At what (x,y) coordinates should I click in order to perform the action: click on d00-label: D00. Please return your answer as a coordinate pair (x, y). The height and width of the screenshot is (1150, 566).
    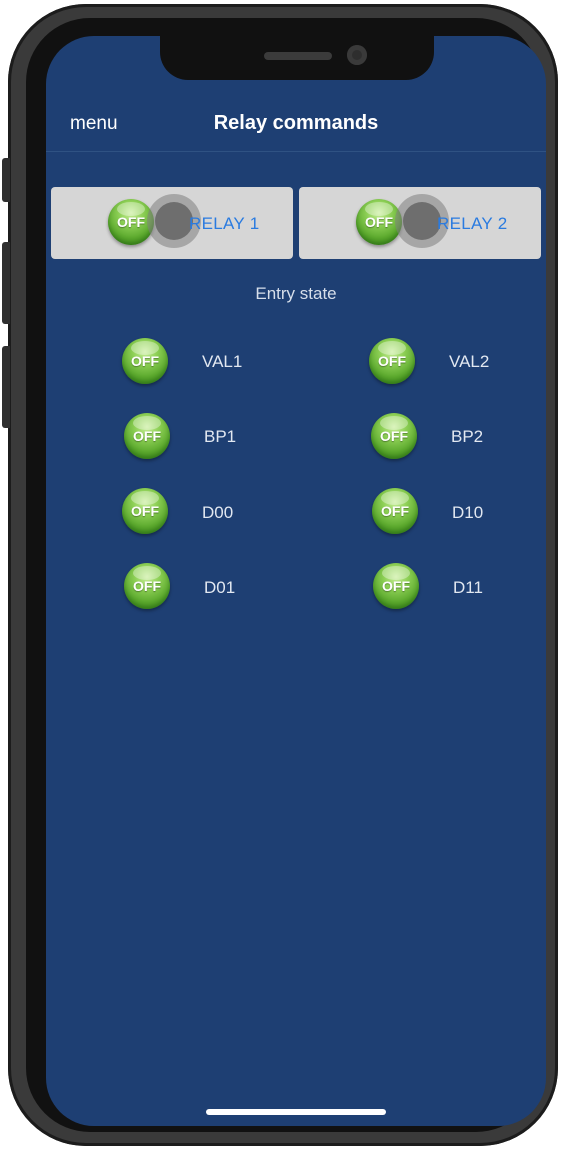
    Looking at the image, I should click on (218, 512).